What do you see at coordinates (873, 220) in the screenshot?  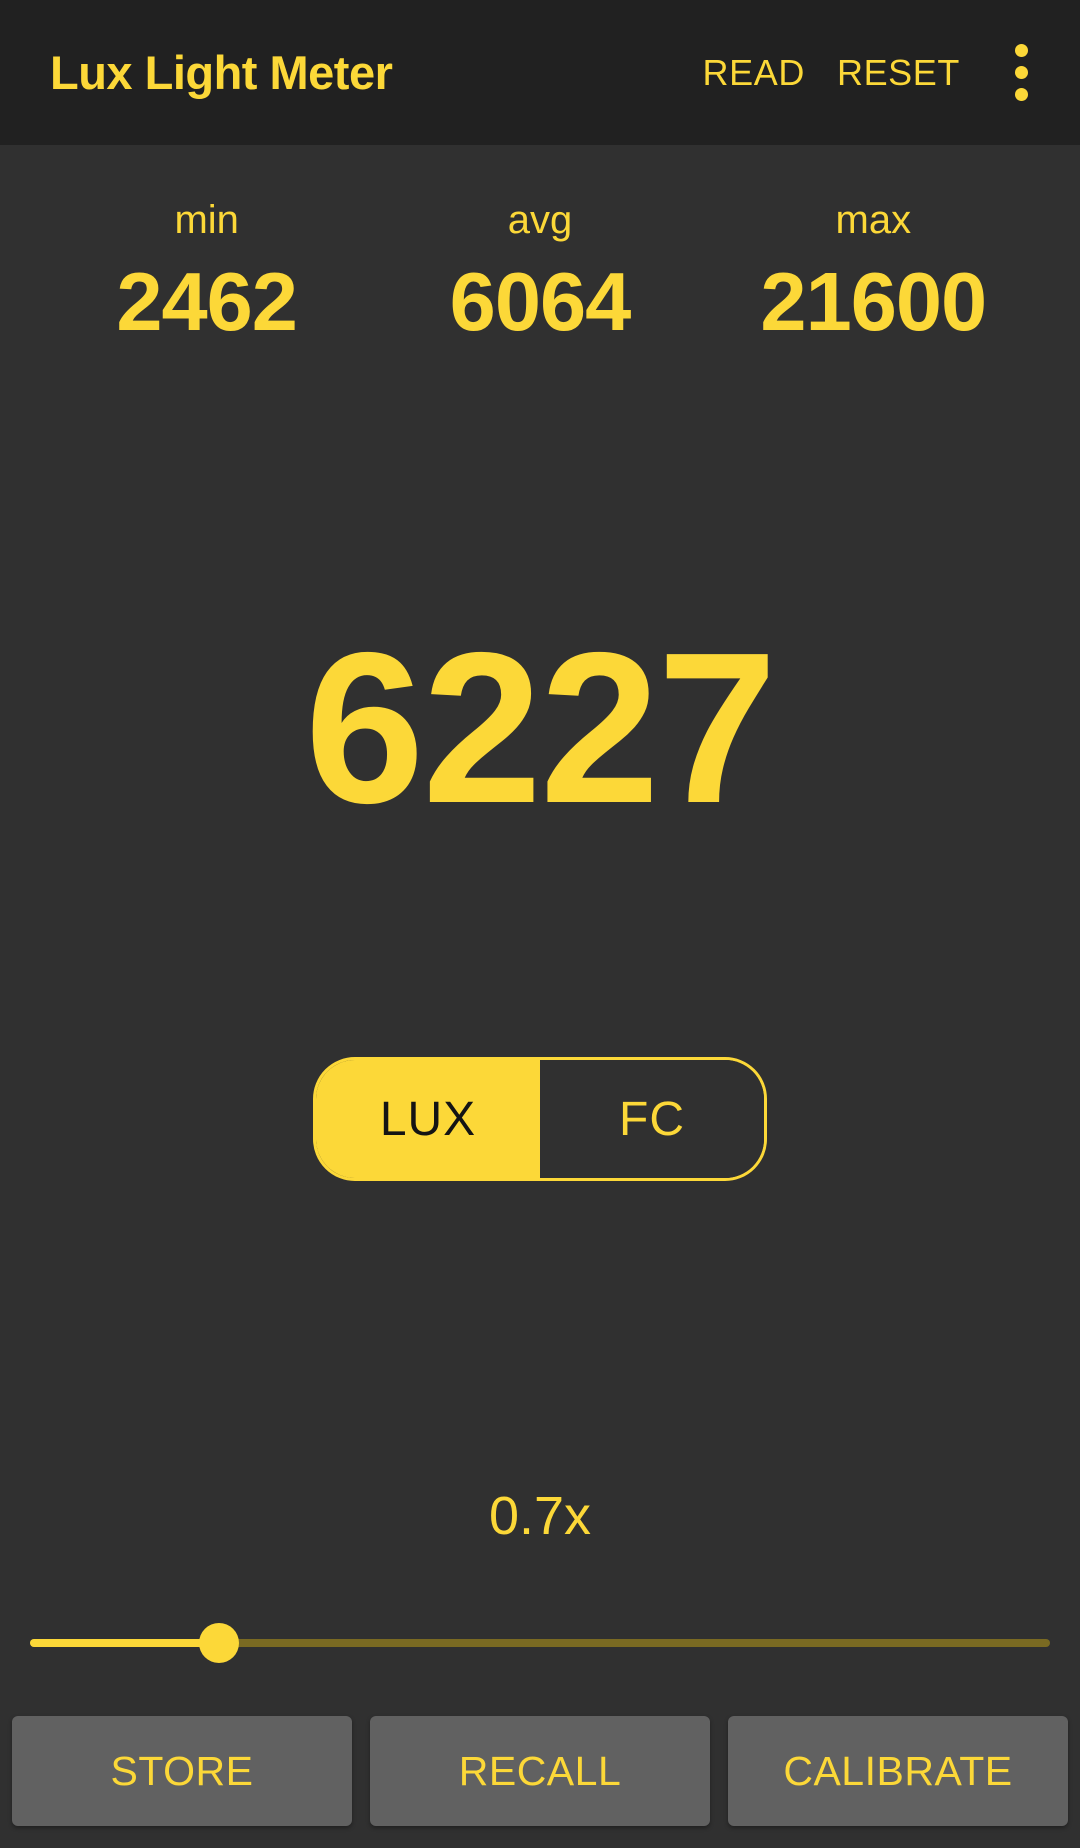 I see `stat-max-label: max` at bounding box center [873, 220].